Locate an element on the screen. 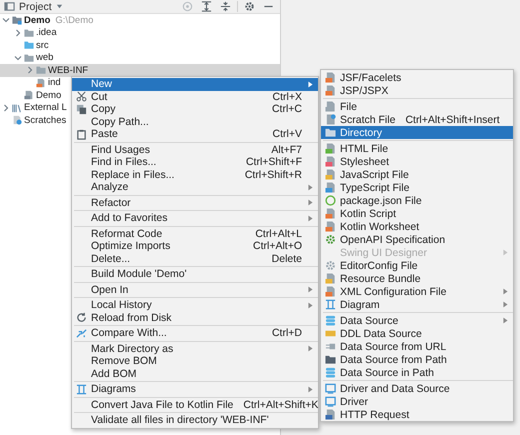 This screenshot has height=435, width=520. tree-item-label: src is located at coordinates (42, 45).